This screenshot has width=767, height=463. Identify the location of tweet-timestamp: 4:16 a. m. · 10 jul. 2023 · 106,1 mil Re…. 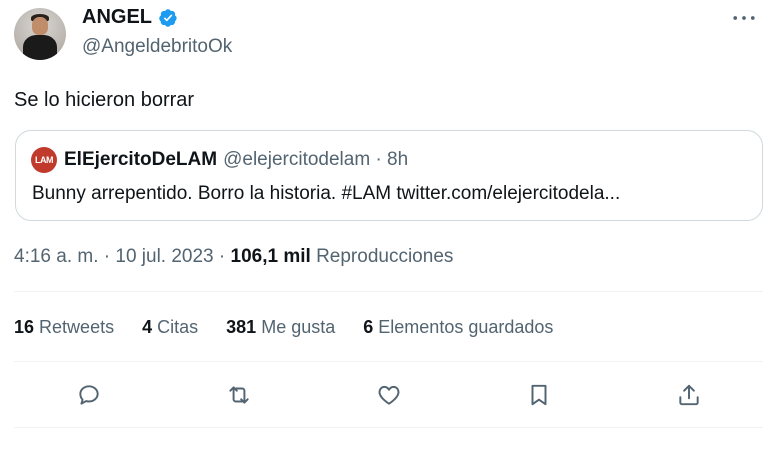
(233, 257).